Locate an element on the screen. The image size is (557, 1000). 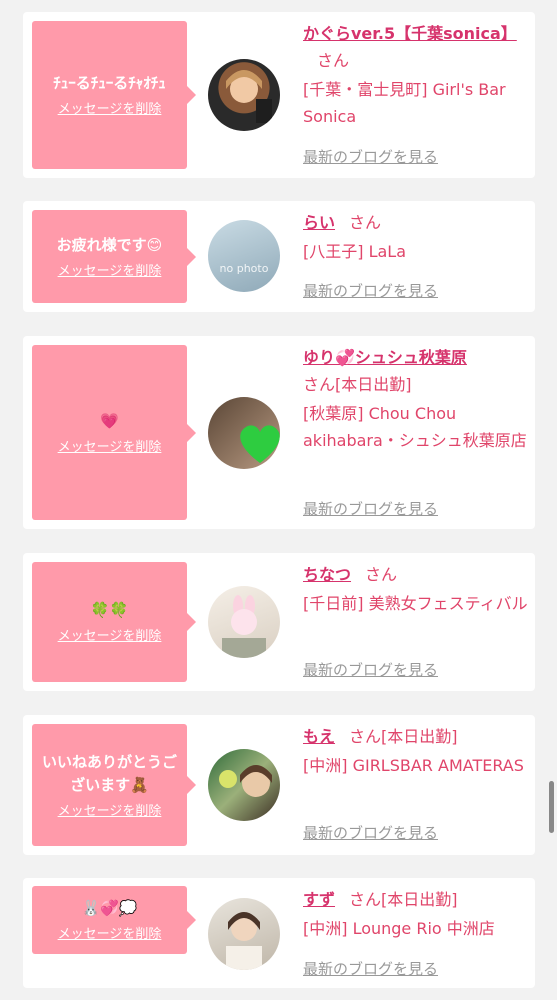
bunny-sticker-icon is located at coordinates (244, 626).